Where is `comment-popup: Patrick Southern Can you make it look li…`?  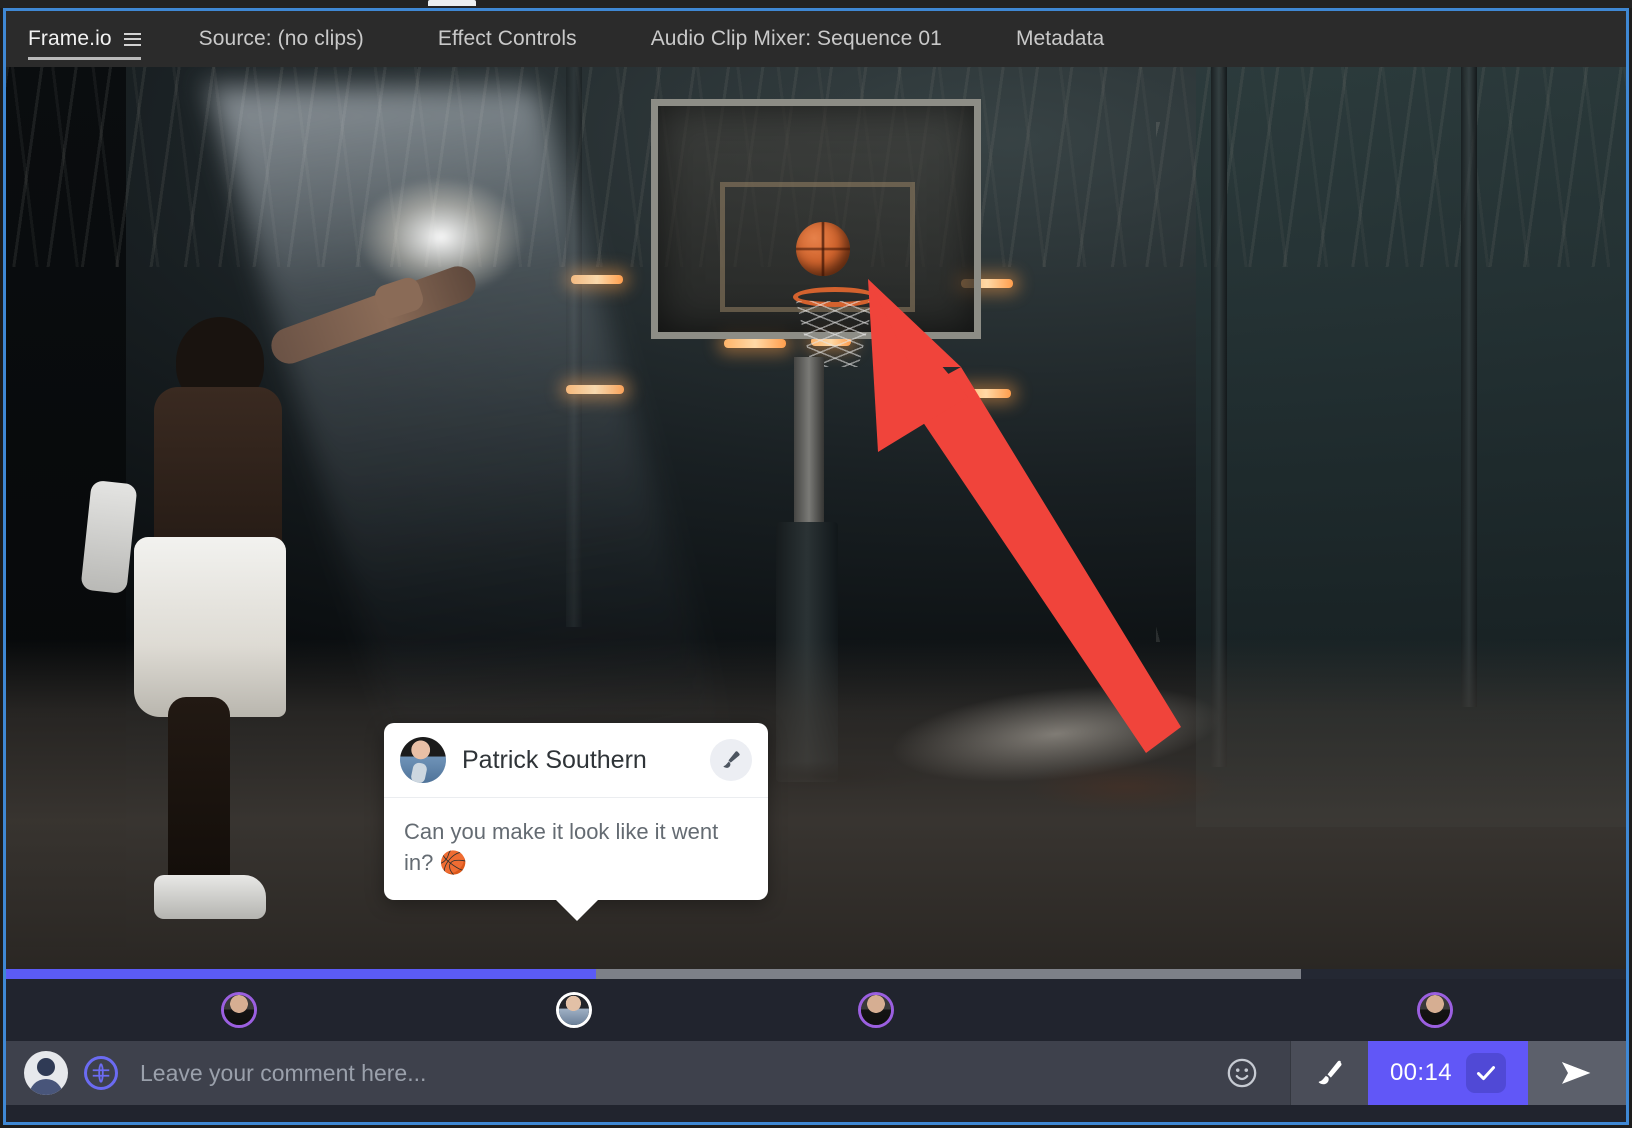 comment-popup: Patrick Southern Can you make it look li… is located at coordinates (576, 822).